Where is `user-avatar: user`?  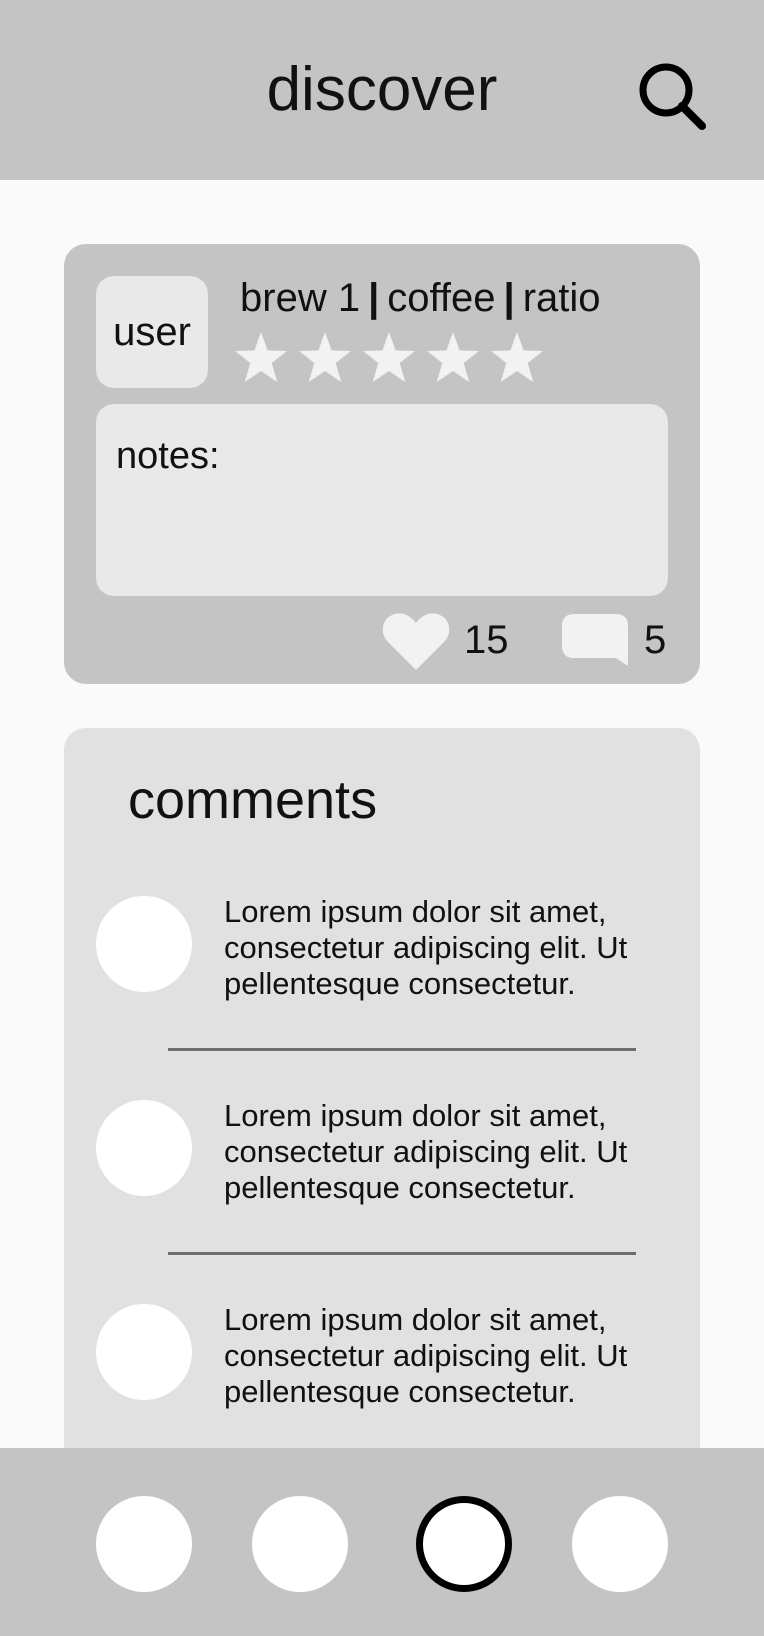
user-avatar: user is located at coordinates (152, 332).